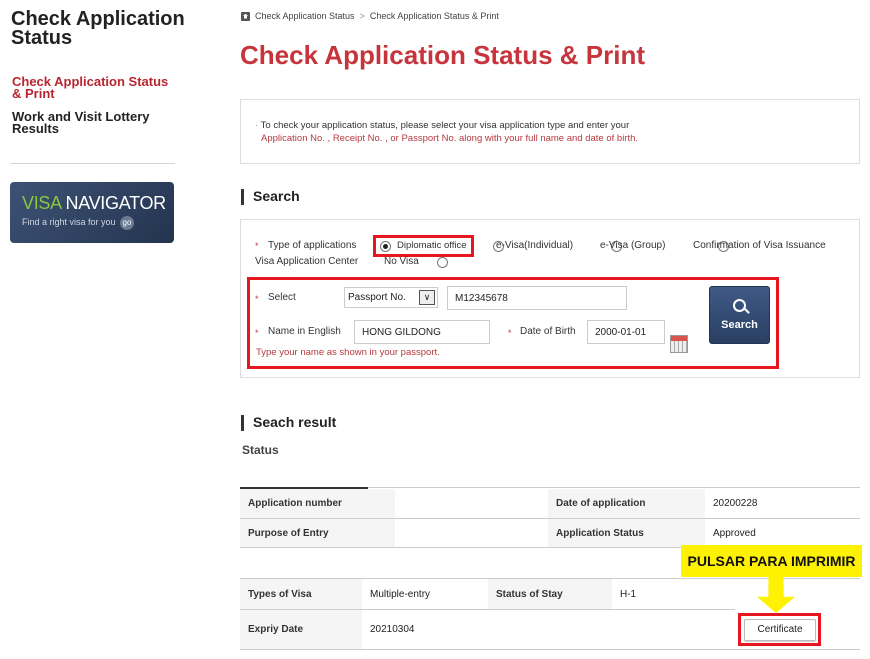  I want to click on name-input: HONG GILDONG, so click(422, 332).